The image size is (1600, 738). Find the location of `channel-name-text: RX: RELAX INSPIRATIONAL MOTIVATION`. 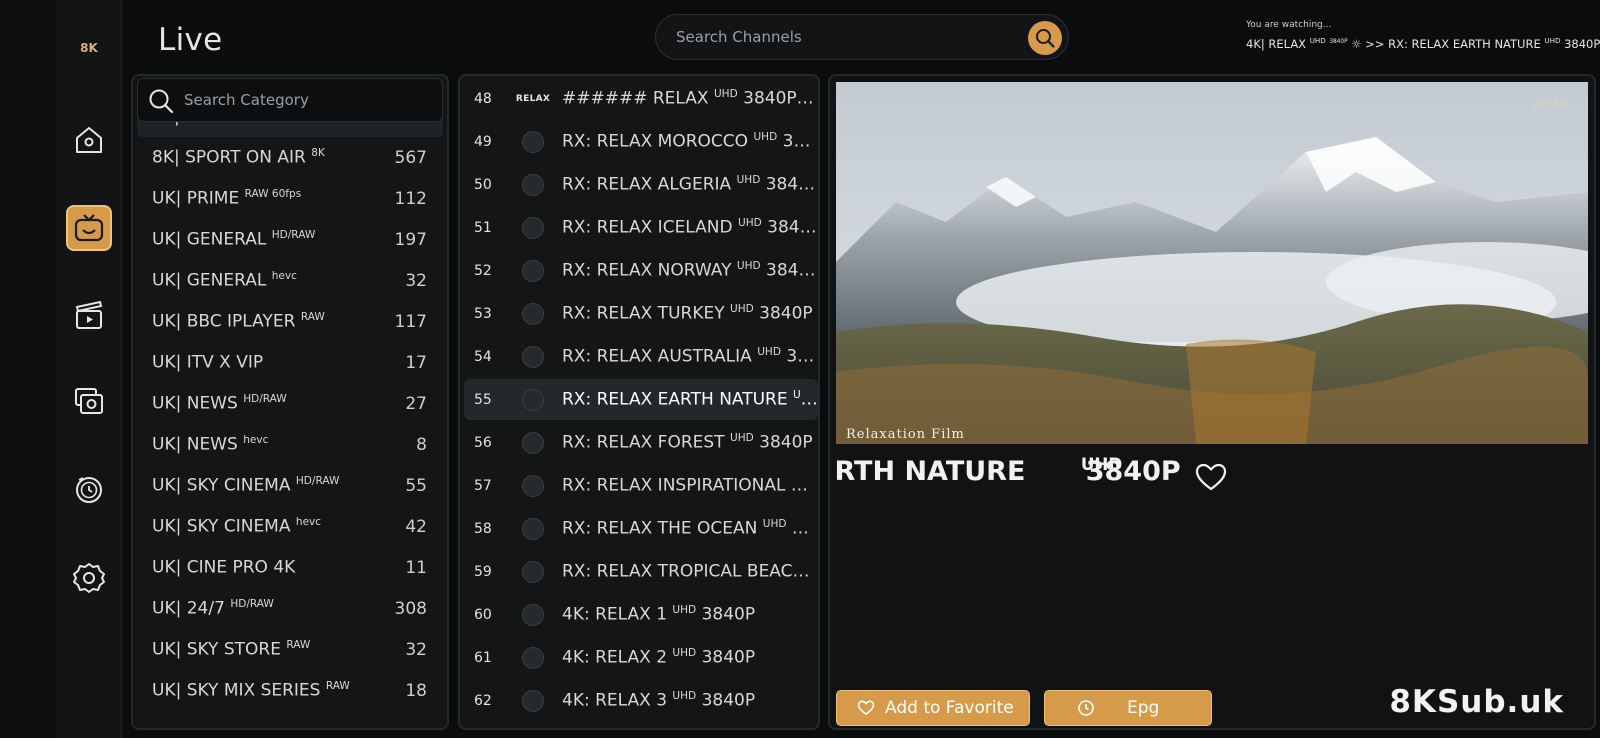

channel-name-text: RX: RELAX INSPIRATIONAL MOTIVATION is located at coordinates (690, 485).